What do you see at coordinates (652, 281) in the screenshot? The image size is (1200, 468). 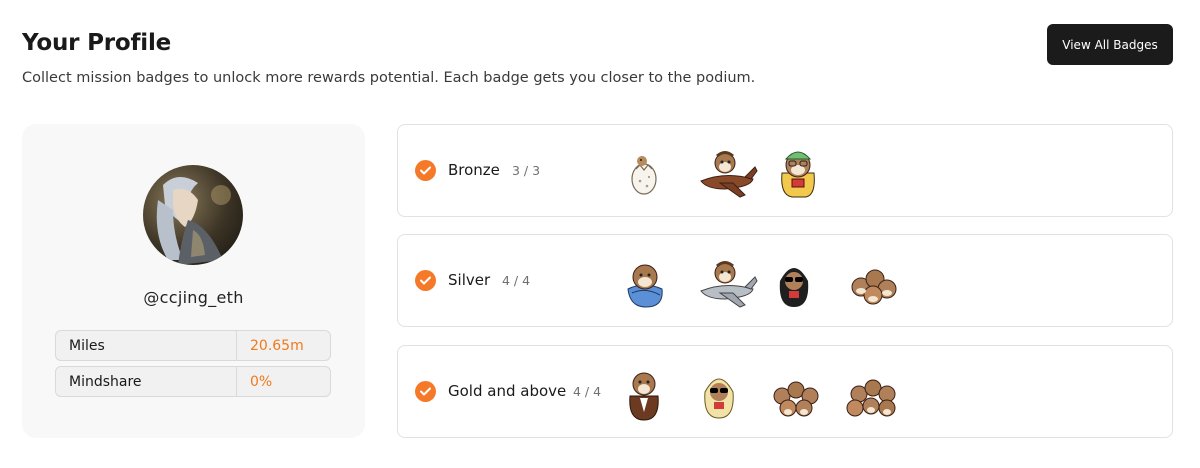 I see `blanket-bird-badge-icon` at bounding box center [652, 281].